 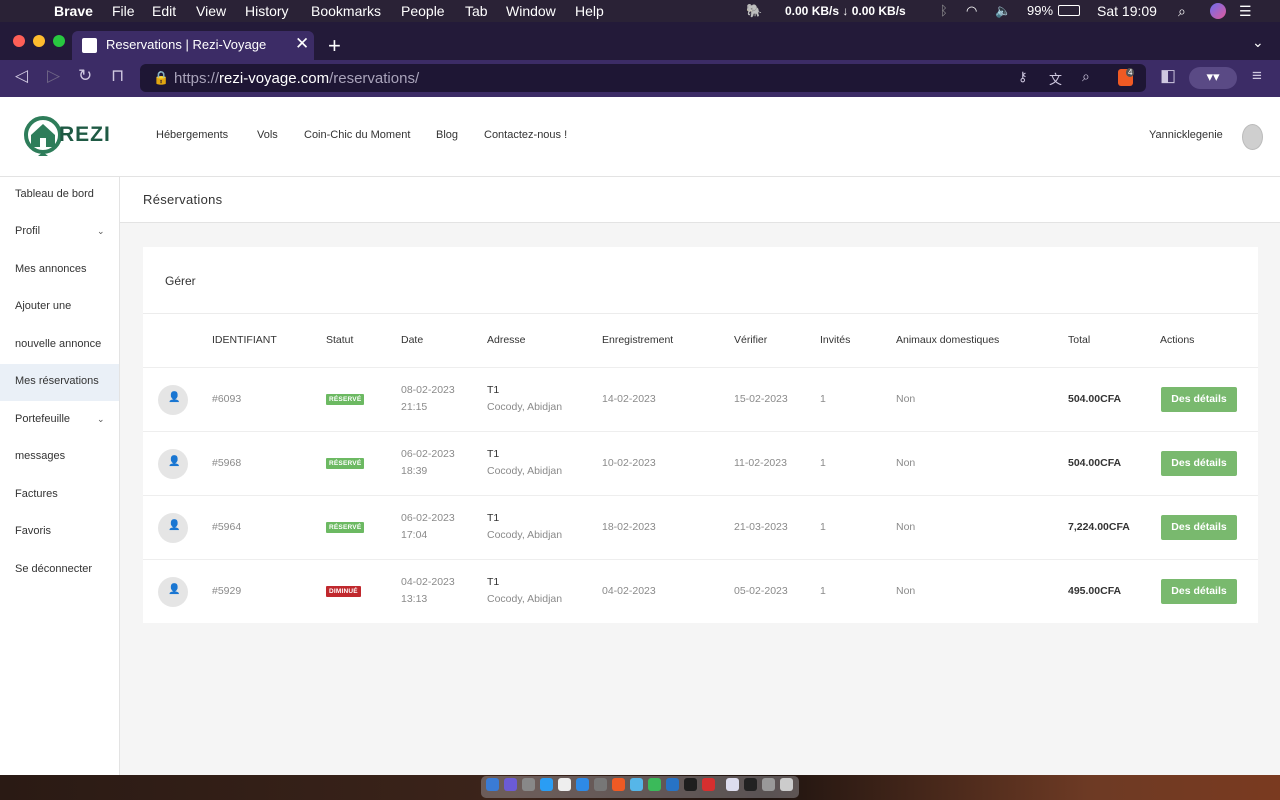 I want to click on downloads-icon, so click(x=768, y=784).